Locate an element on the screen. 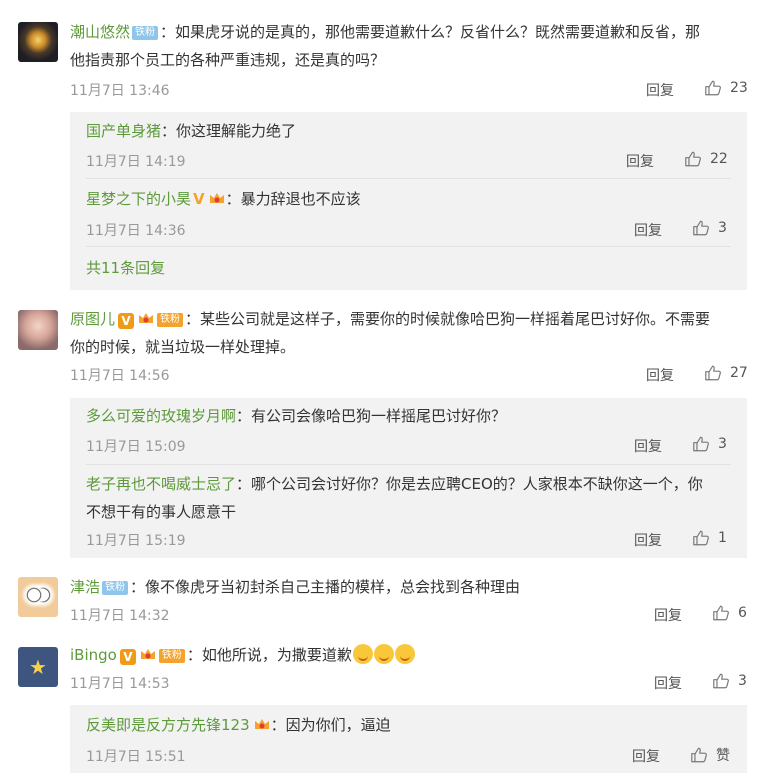 The height and width of the screenshot is (773, 767). username: iBingo is located at coordinates (93, 655).